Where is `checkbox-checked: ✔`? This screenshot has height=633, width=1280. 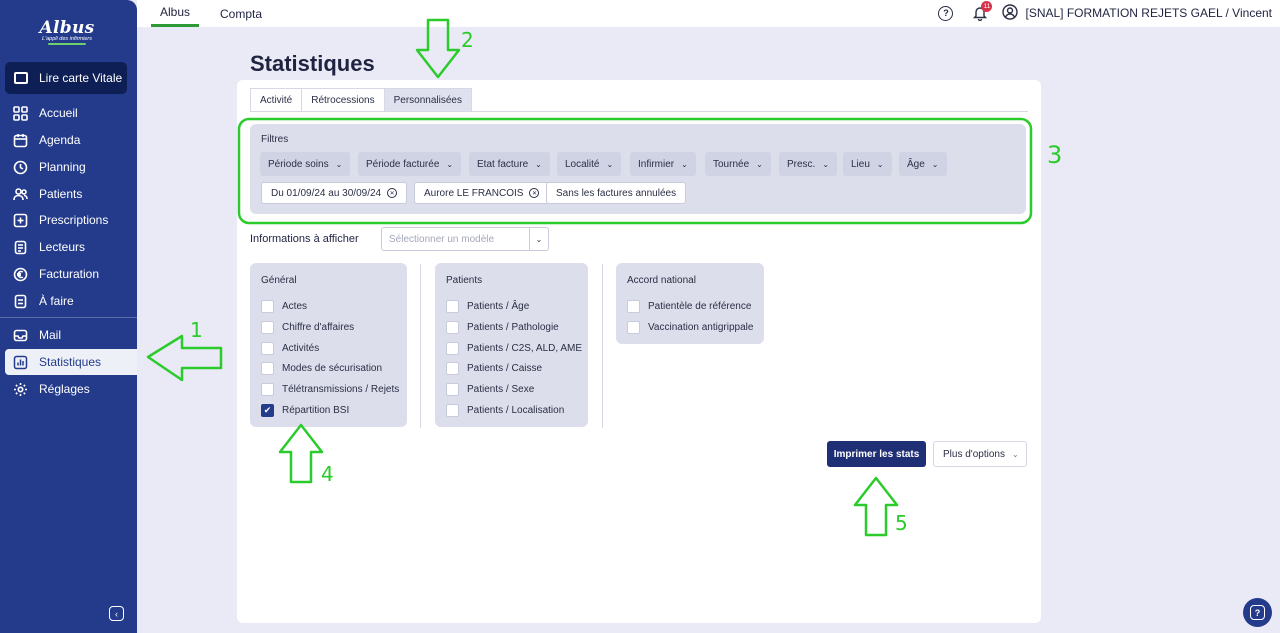 checkbox-checked: ✔ is located at coordinates (267, 410).